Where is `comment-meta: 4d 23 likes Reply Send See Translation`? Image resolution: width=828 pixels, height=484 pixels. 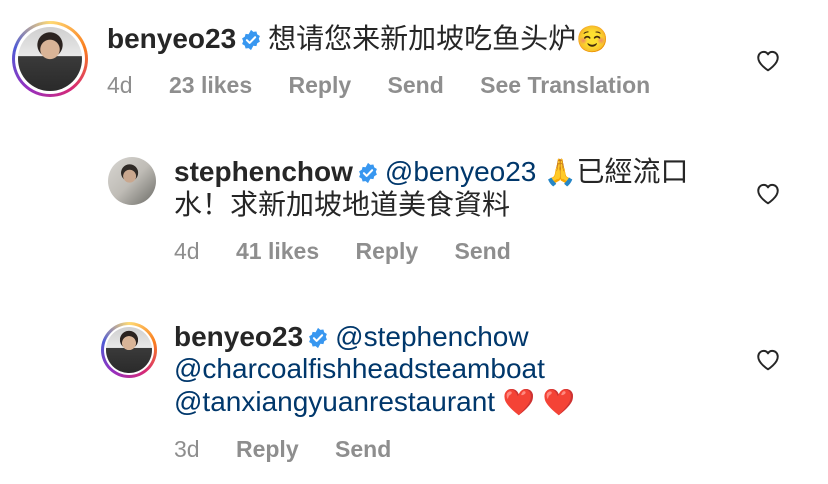
comment-meta: 4d 23 likes Reply Send See Translation is located at coordinates (393, 85).